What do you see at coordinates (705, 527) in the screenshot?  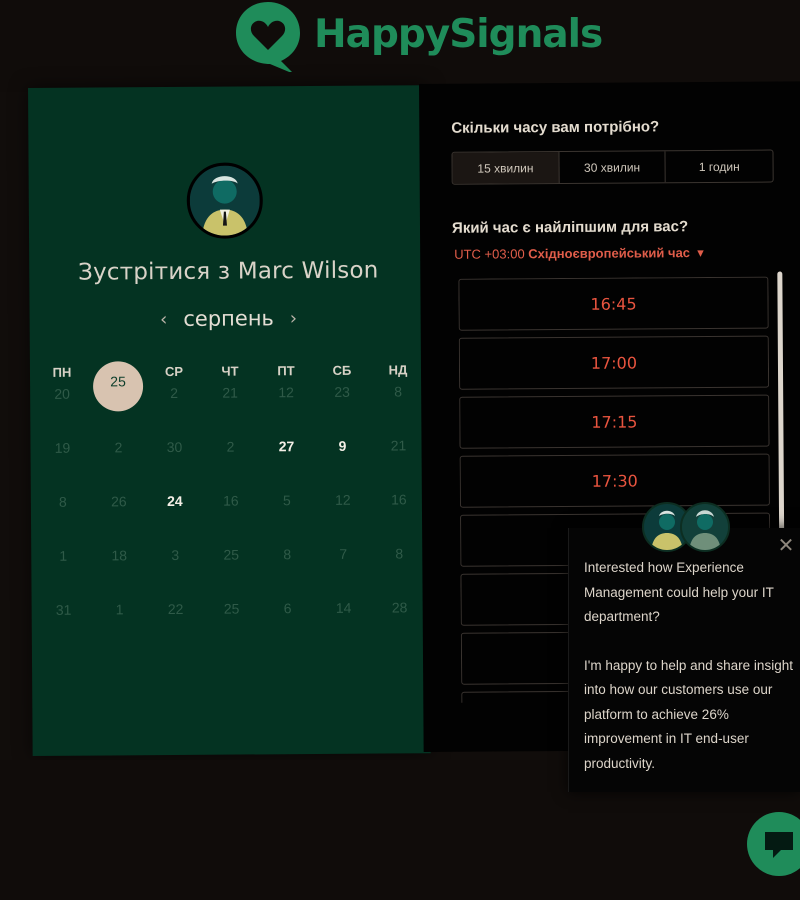 I see `agent-avatar` at bounding box center [705, 527].